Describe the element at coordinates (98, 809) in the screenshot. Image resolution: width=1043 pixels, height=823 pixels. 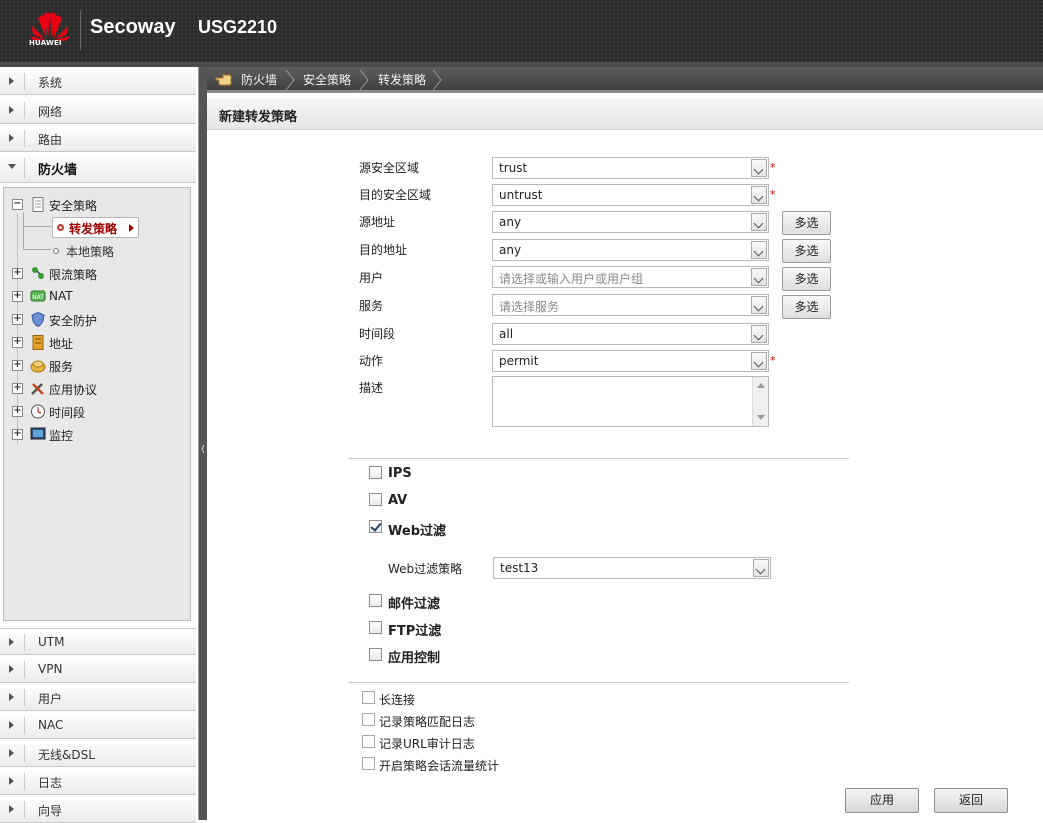
I see `nav-item-wizard: 向导` at that location.